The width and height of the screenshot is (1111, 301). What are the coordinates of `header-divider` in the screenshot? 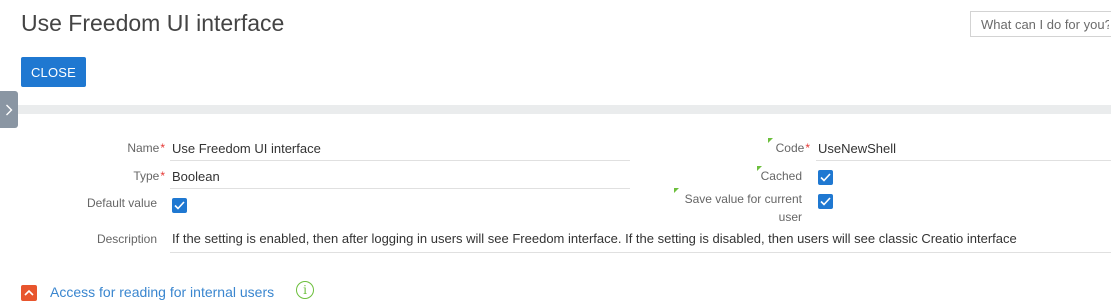 It's located at (564, 109).